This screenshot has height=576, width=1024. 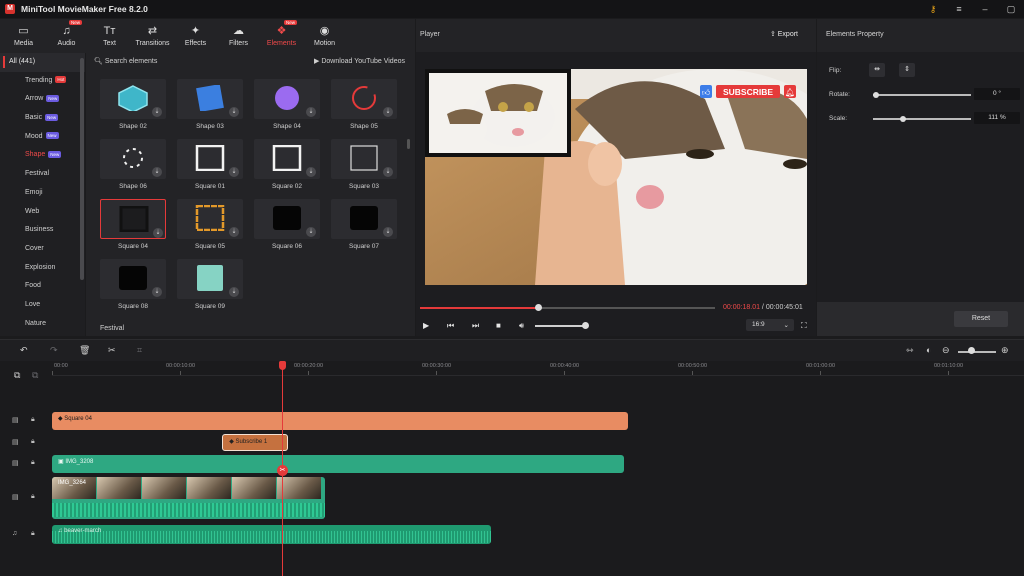 I want to click on search-elements: 🔍︎ Search elements, so click(x=125, y=61).